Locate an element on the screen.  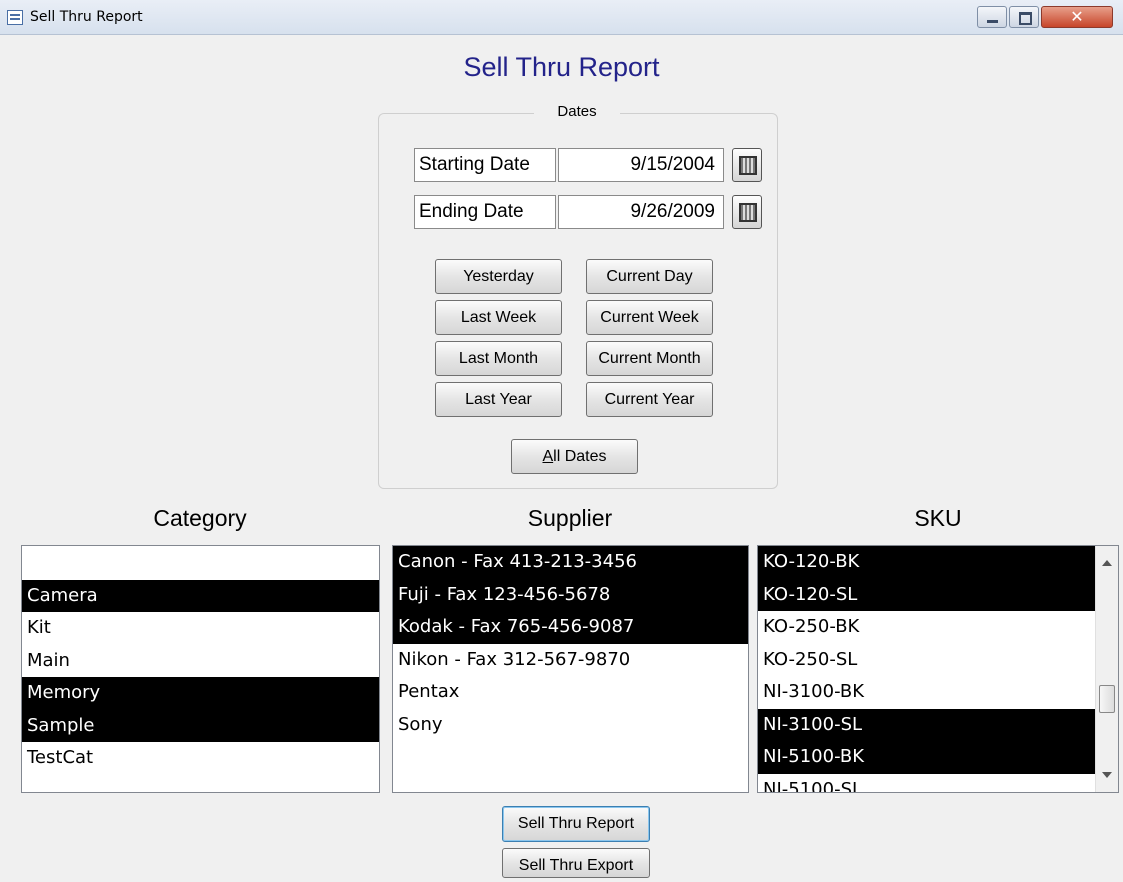
list-item: Memory is located at coordinates (200, 693).